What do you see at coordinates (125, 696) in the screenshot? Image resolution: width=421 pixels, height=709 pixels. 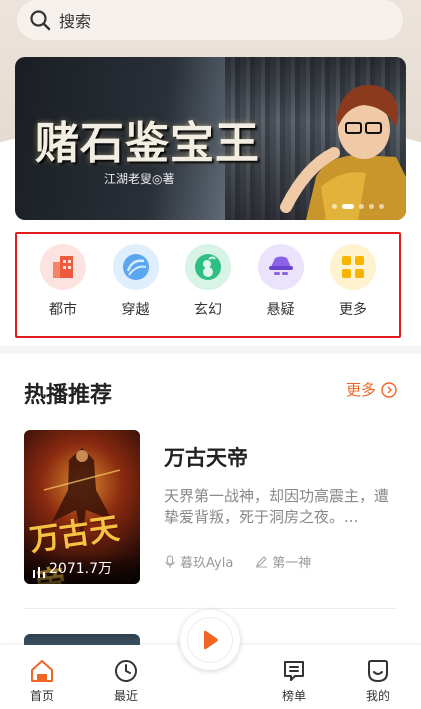 I see `tab-label: 最近` at bounding box center [125, 696].